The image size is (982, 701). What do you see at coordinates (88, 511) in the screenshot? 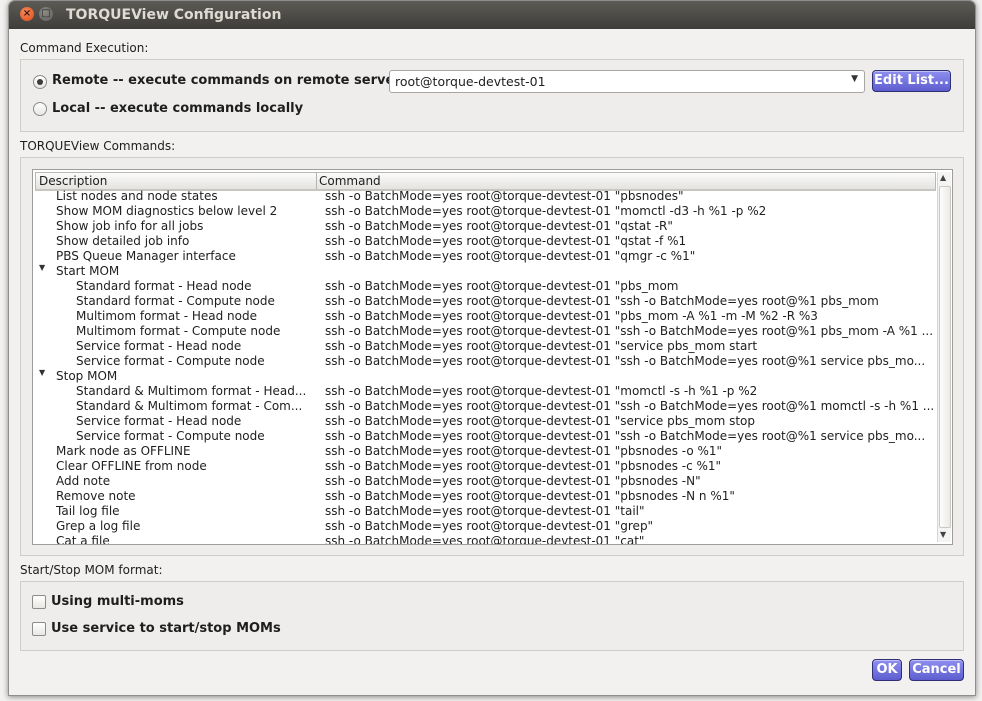
I see `row-description: Tail log file` at bounding box center [88, 511].